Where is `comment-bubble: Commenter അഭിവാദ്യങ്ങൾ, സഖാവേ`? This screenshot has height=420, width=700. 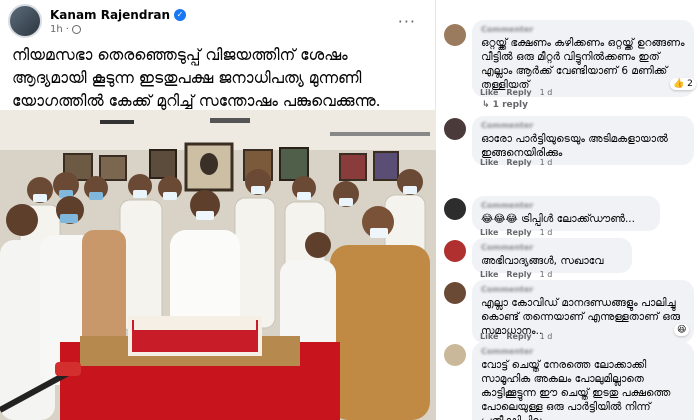
comment-bubble: Commenter അഭിവാദ്യങ്ങൾ, സഖാവേ is located at coordinates (552, 255).